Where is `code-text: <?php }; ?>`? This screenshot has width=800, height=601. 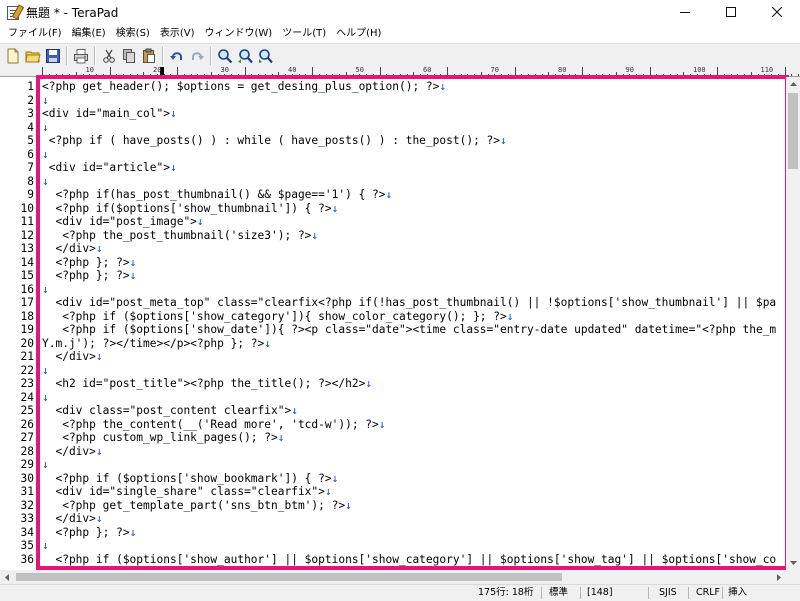 code-text: <?php }; ?> is located at coordinates (86, 275).